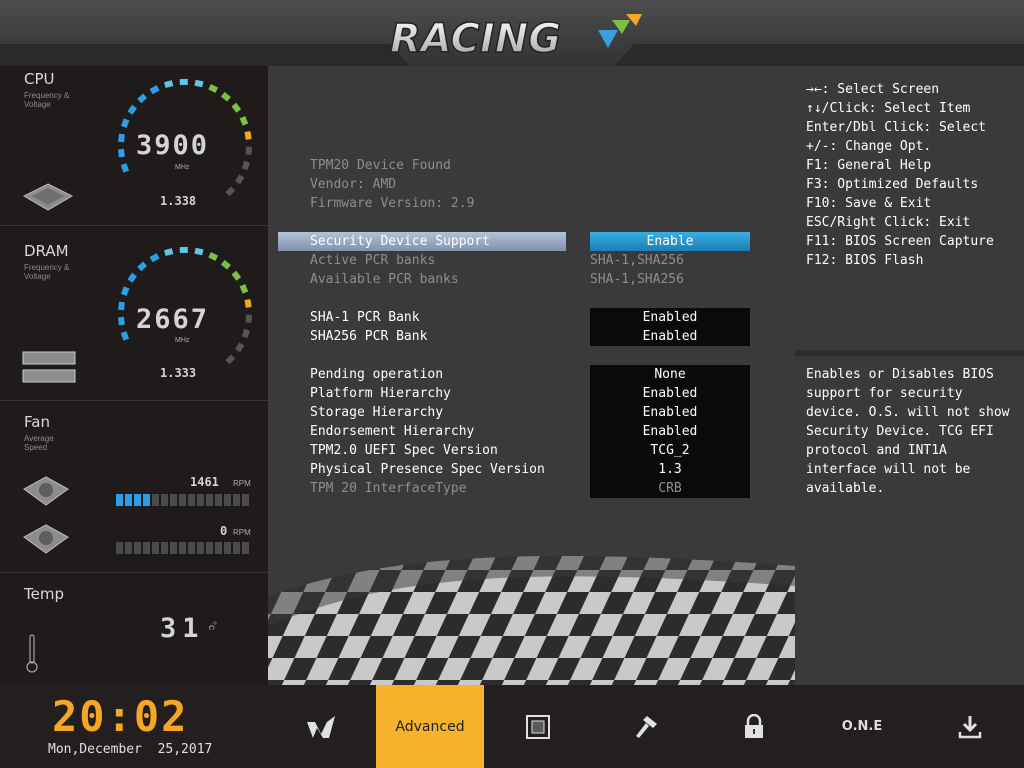  I want to click on setting-security-device-support: Security Device Support Enable, so click(531, 241).